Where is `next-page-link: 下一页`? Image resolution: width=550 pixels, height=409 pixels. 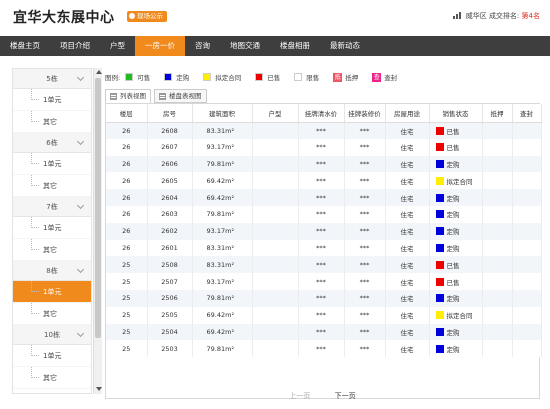
next-page-link: 下一页 is located at coordinates (345, 396).